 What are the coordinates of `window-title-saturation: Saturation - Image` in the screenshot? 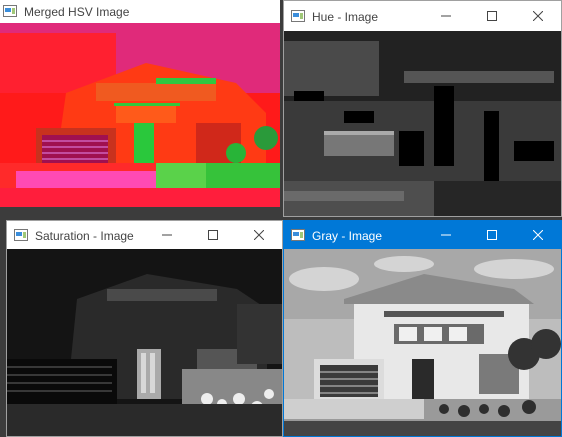 It's located at (84, 236).